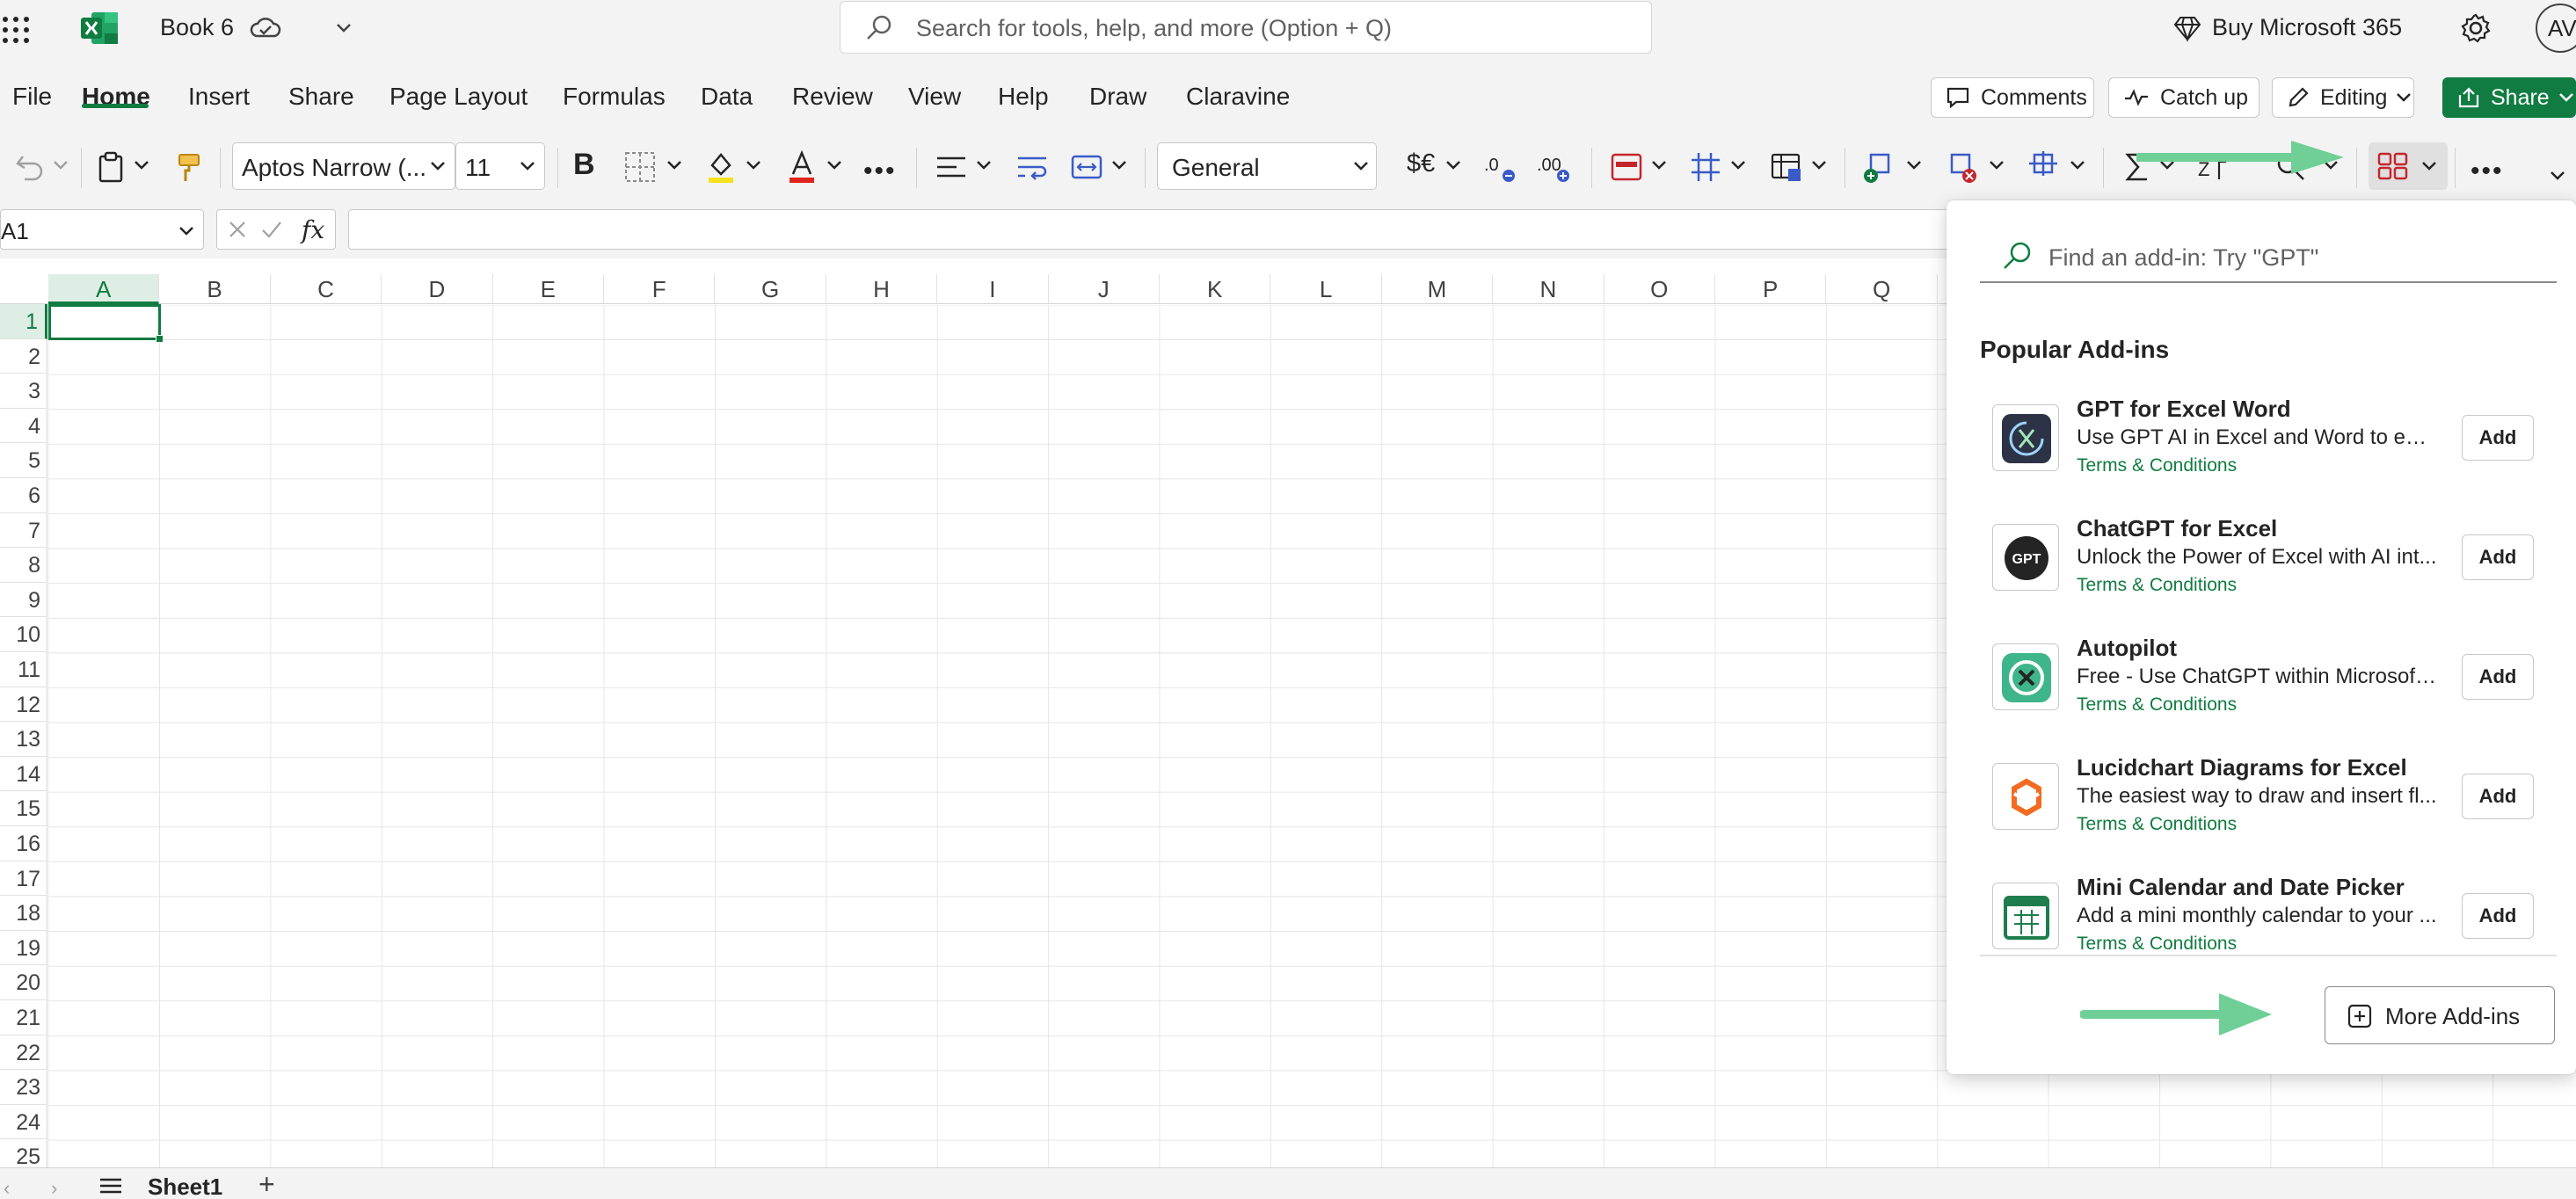 The height and width of the screenshot is (1199, 2576). What do you see at coordinates (721, 167) in the screenshot?
I see `fill-color-icon` at bounding box center [721, 167].